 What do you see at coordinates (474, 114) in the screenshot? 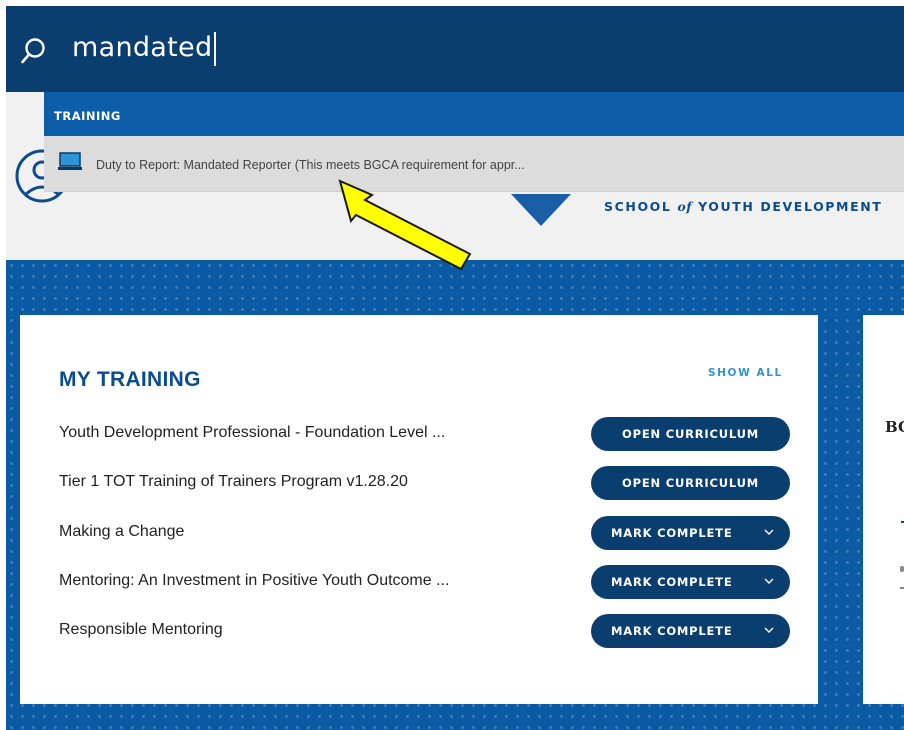
I see `results-section-header: TRAINING` at bounding box center [474, 114].